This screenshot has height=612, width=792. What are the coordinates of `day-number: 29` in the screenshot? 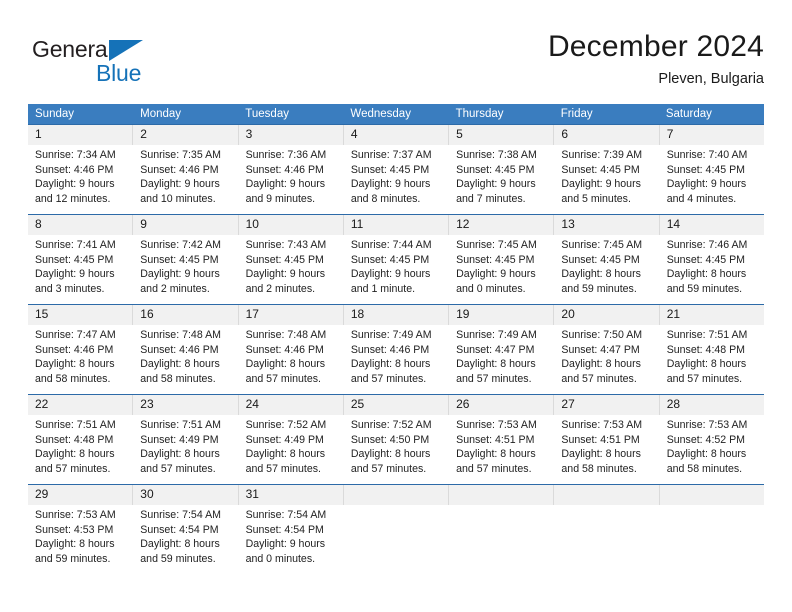 It's located at (80, 495).